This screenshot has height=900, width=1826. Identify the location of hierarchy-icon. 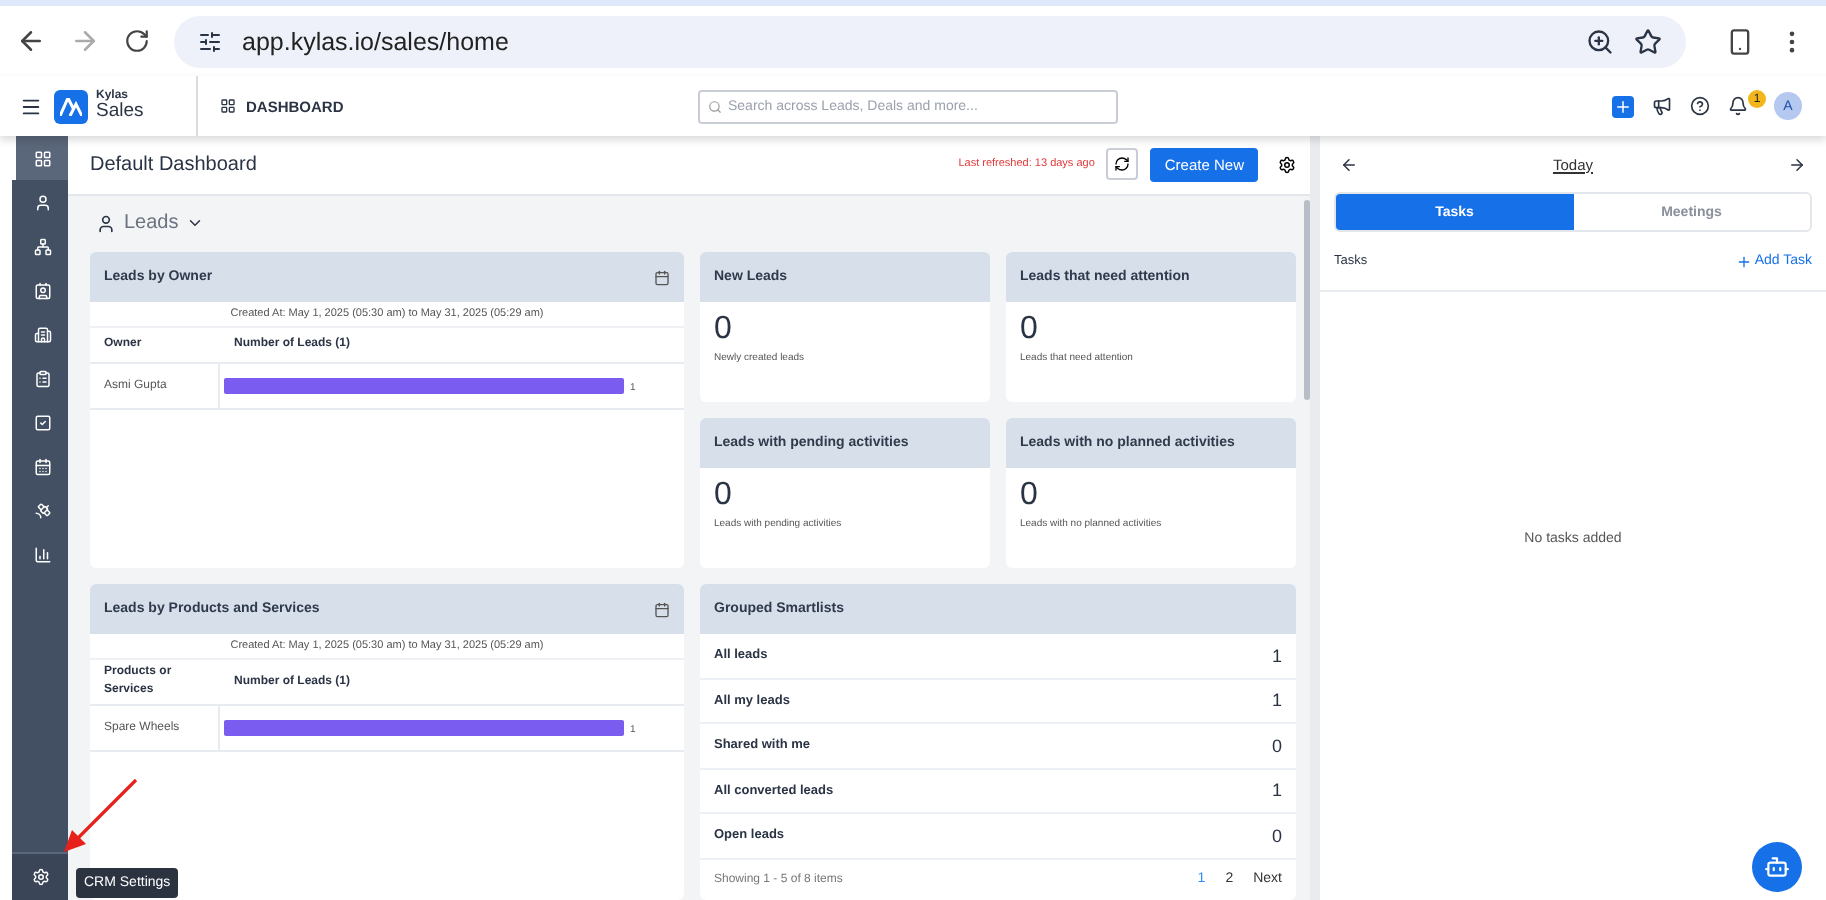
(42, 246).